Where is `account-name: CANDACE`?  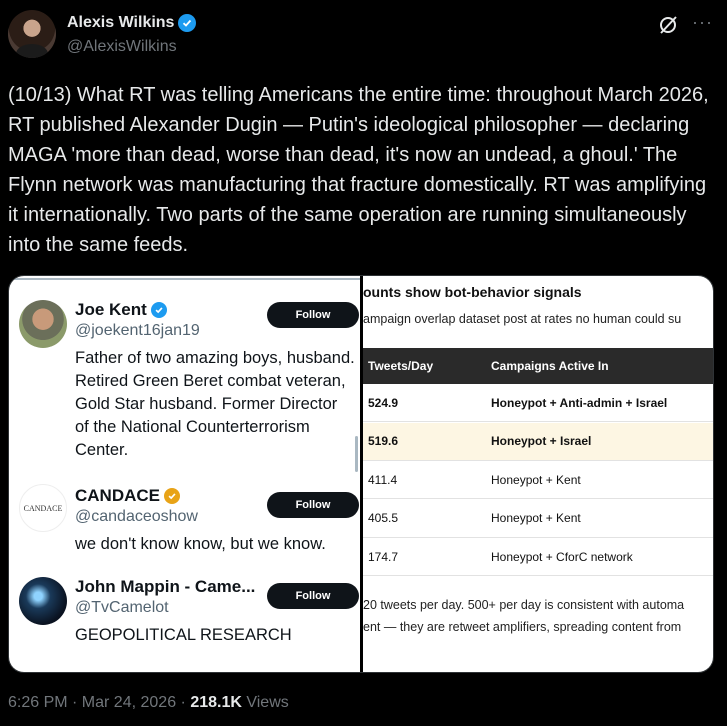
account-name: CANDACE is located at coordinates (117, 496).